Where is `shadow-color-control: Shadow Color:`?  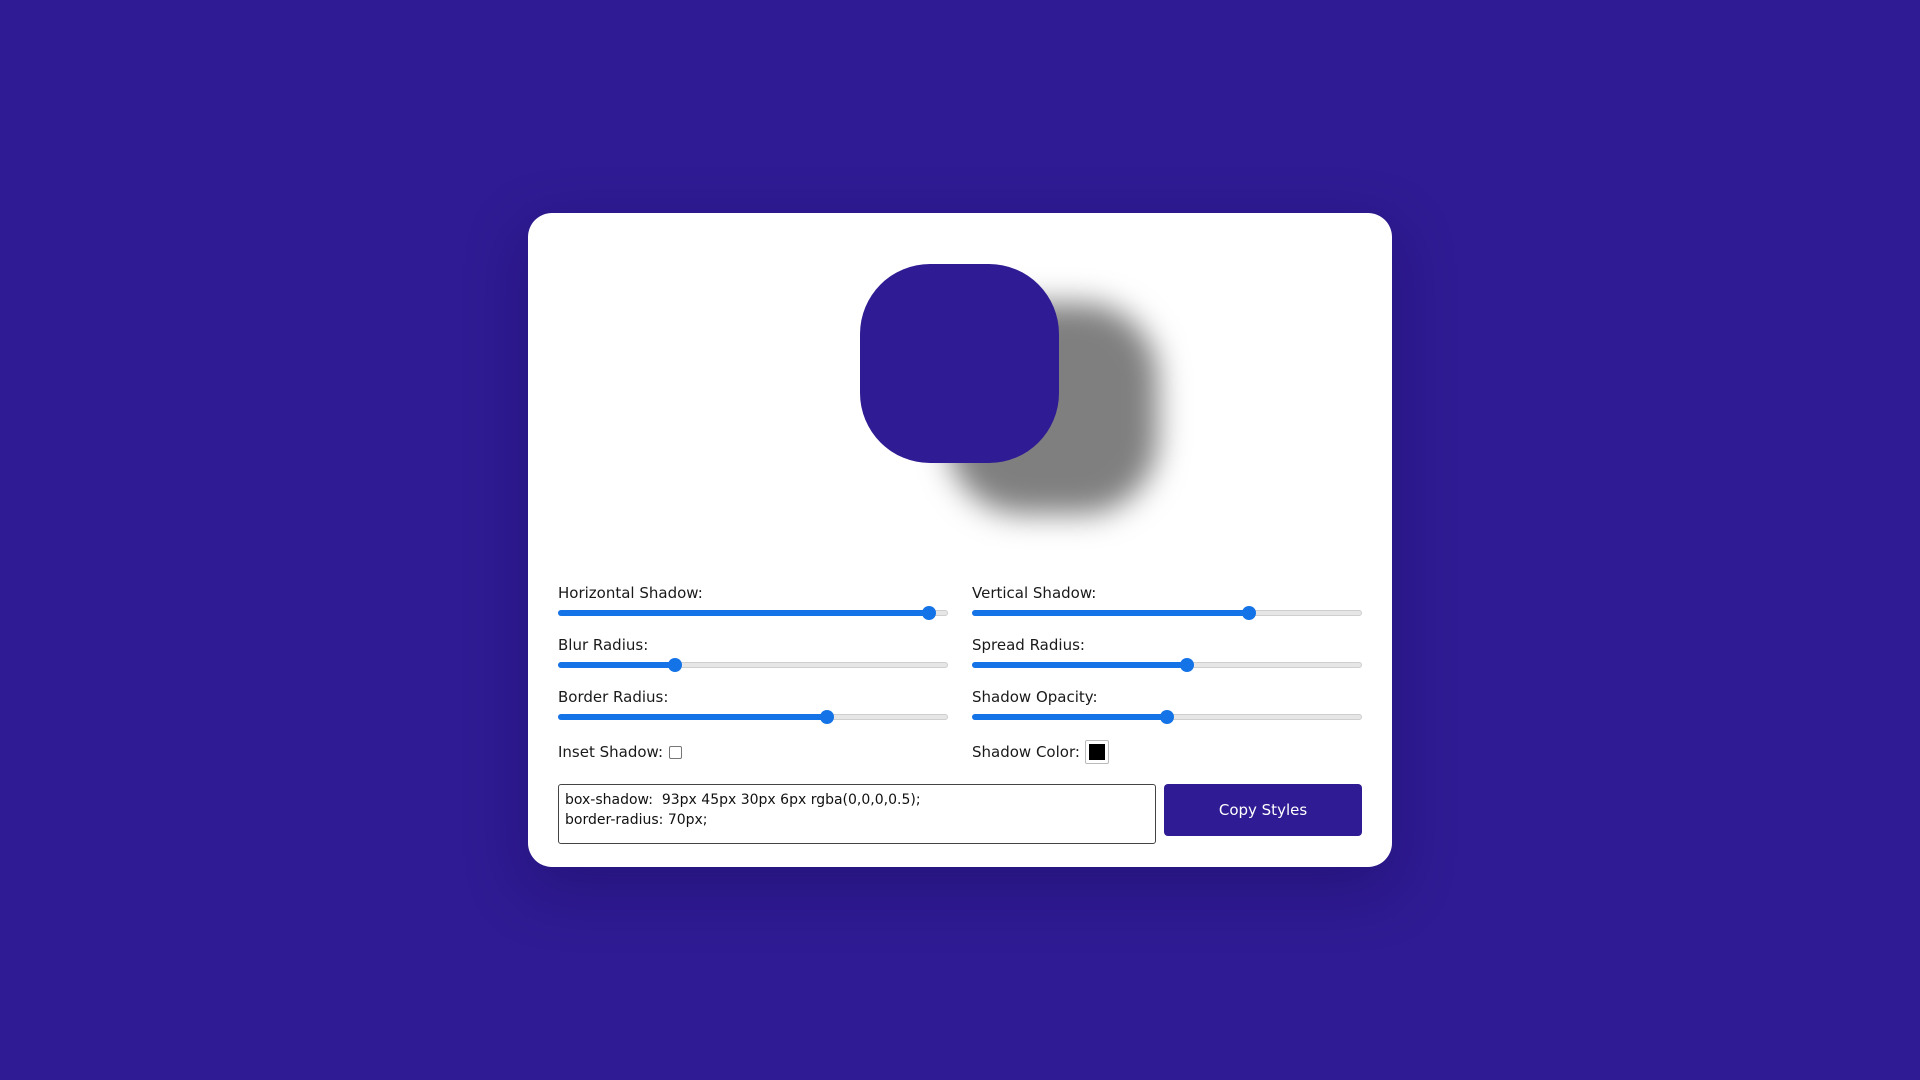 shadow-color-control: Shadow Color: is located at coordinates (1040, 752).